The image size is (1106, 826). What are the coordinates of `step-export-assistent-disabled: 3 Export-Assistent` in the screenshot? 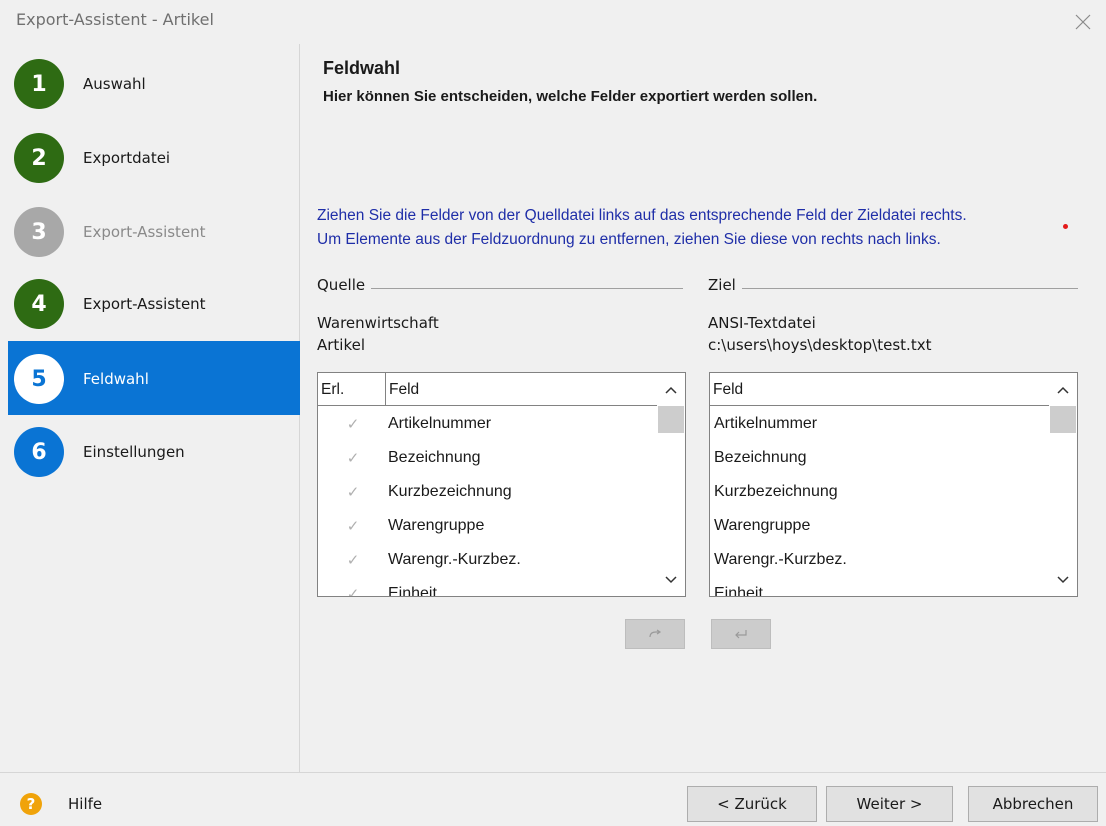 It's located at (154, 231).